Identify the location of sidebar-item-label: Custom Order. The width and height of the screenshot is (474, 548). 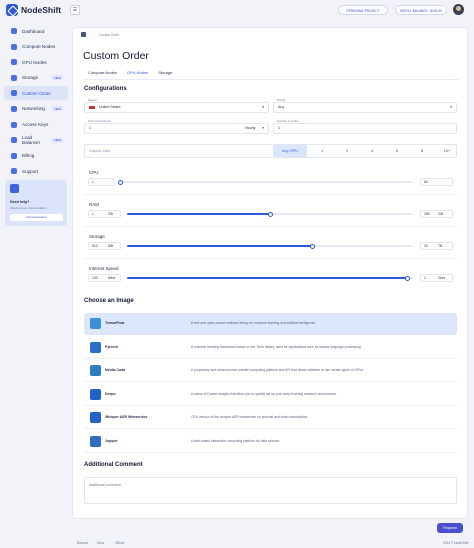
(36, 93).